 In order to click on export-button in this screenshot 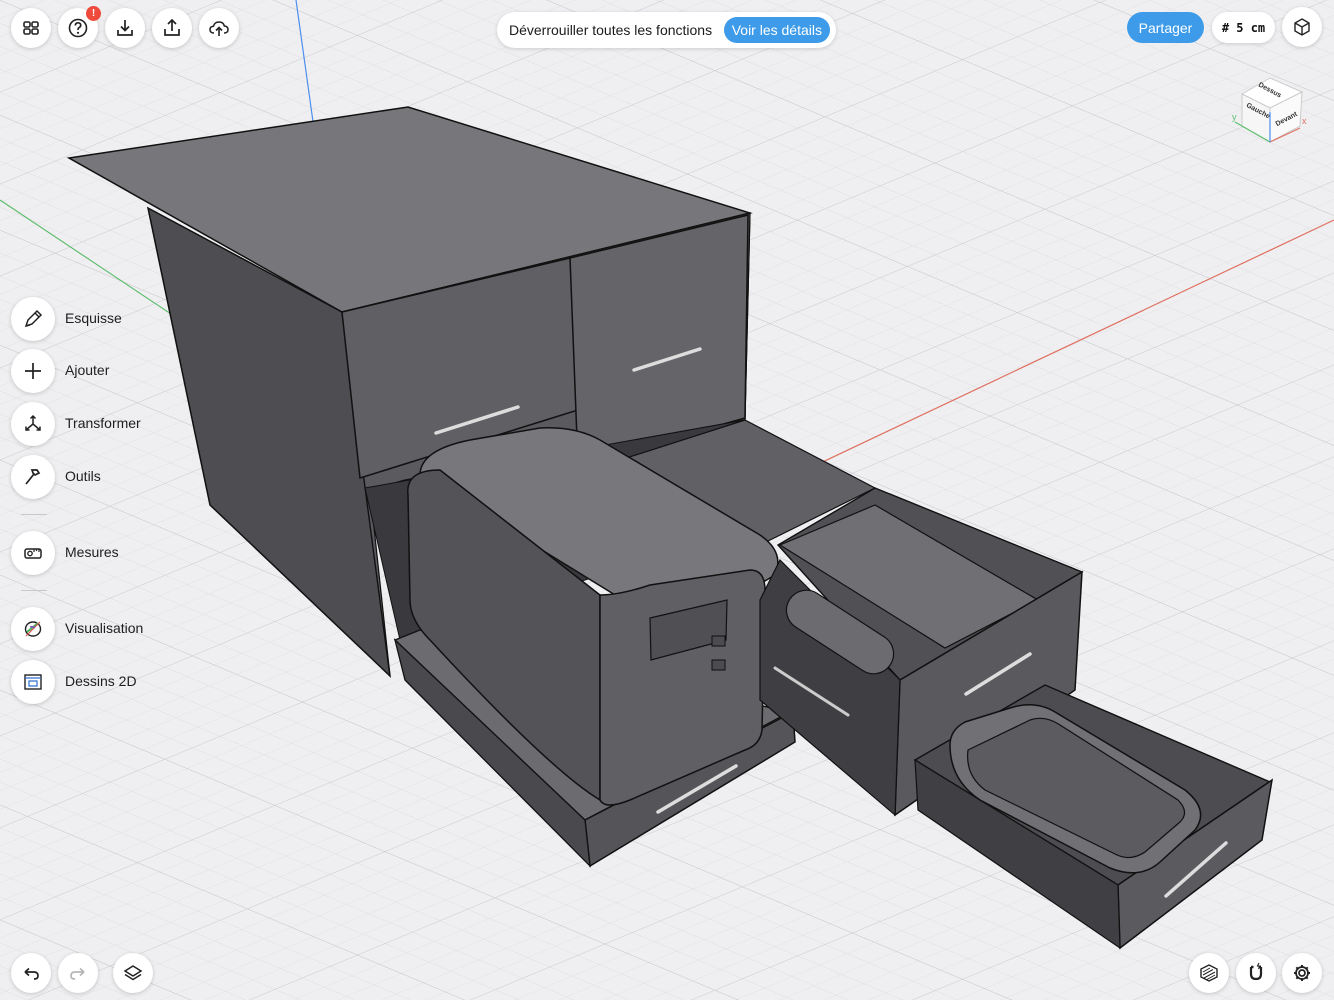, I will do `click(172, 28)`.